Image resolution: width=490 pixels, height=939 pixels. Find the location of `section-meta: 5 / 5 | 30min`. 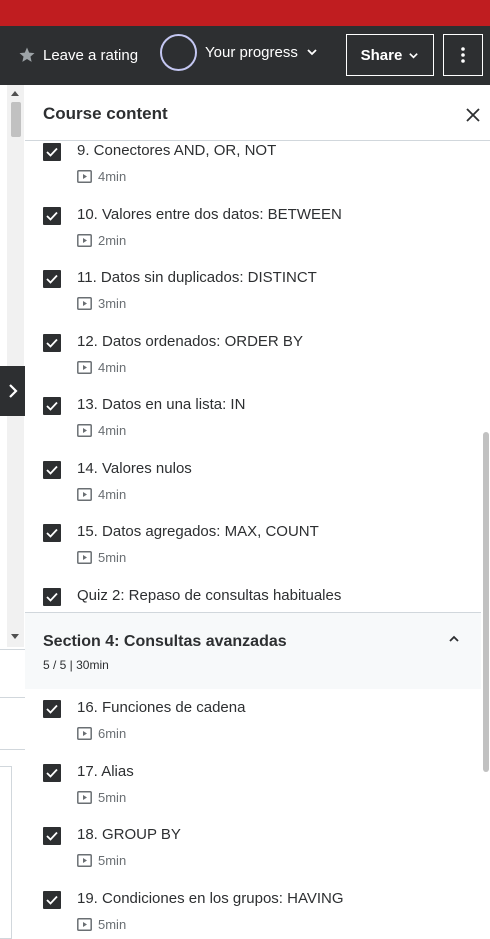

section-meta: 5 / 5 | 30min is located at coordinates (76, 665).